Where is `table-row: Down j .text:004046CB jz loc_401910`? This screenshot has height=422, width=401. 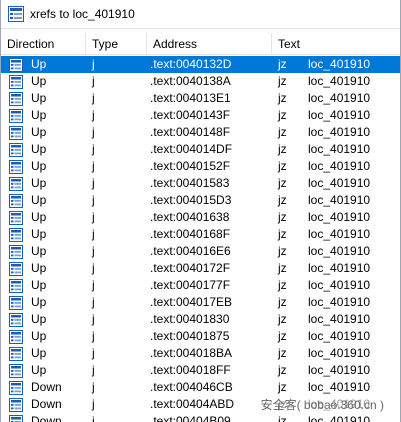
table-row: Down j .text:004046CB jz loc_401910 is located at coordinates (200, 387).